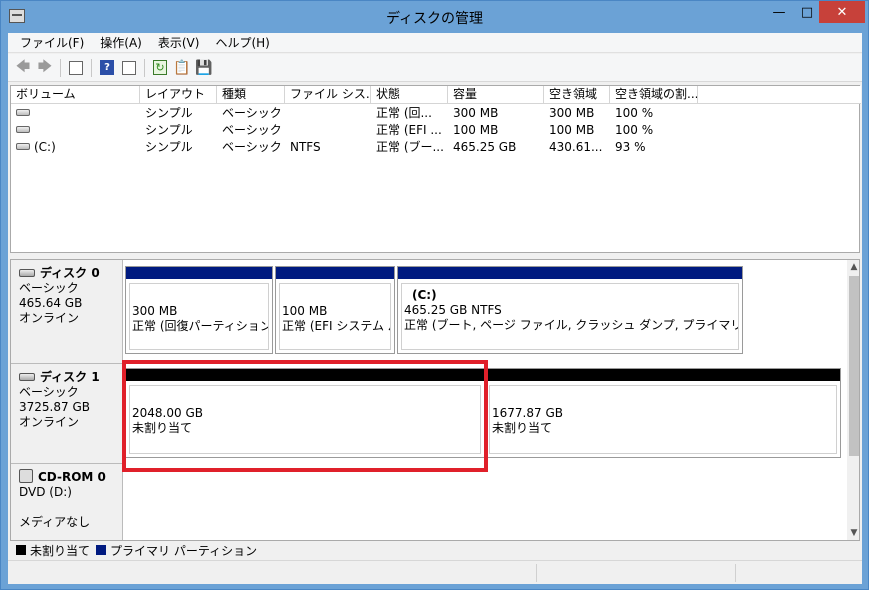 The width and height of the screenshot is (869, 590). What do you see at coordinates (45, 147) in the screenshot?
I see `volume-name: (C:)` at bounding box center [45, 147].